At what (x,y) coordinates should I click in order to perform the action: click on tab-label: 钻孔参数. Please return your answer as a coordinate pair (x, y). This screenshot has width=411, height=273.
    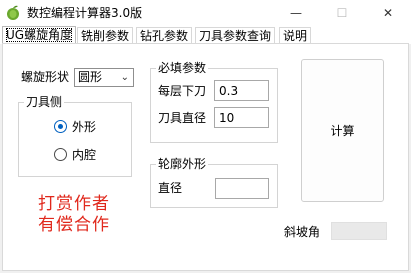
    Looking at the image, I should click on (164, 36).